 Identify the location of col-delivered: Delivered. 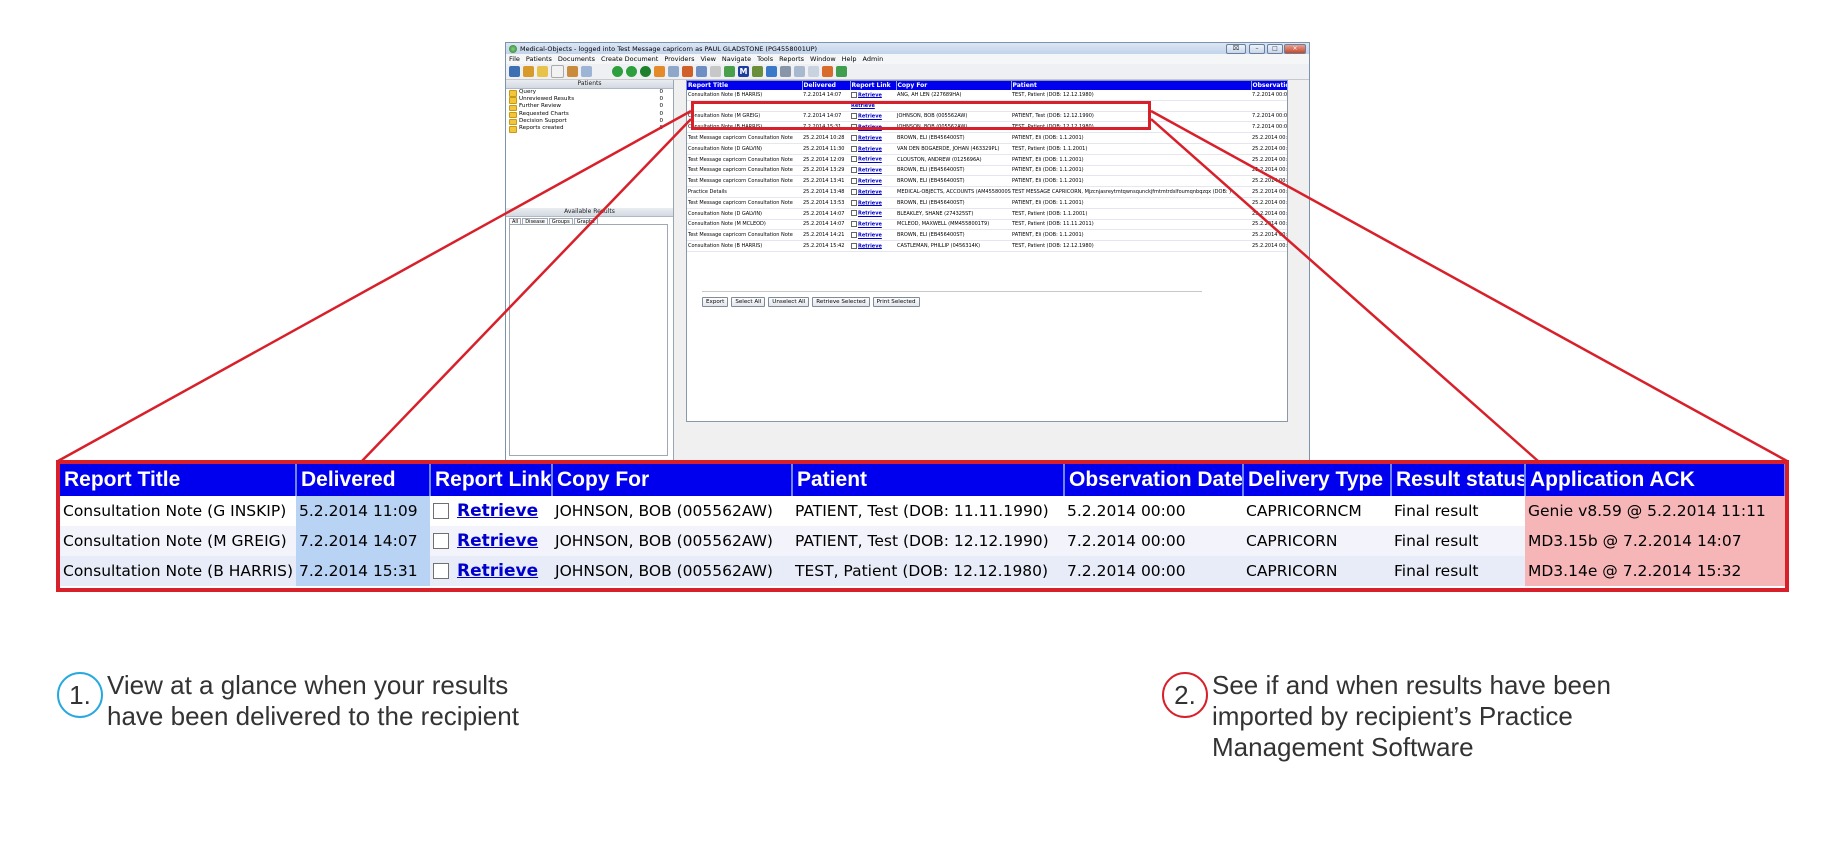
(826, 85).